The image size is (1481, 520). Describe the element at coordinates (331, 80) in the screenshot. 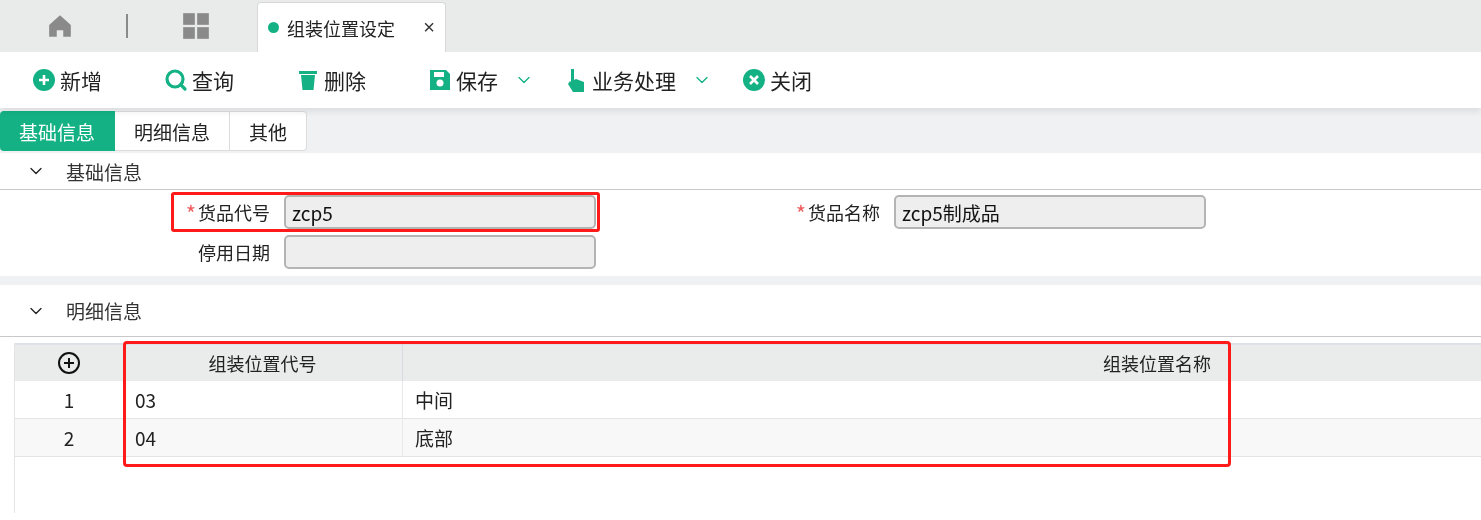

I see `toolbar-button: 删除` at that location.